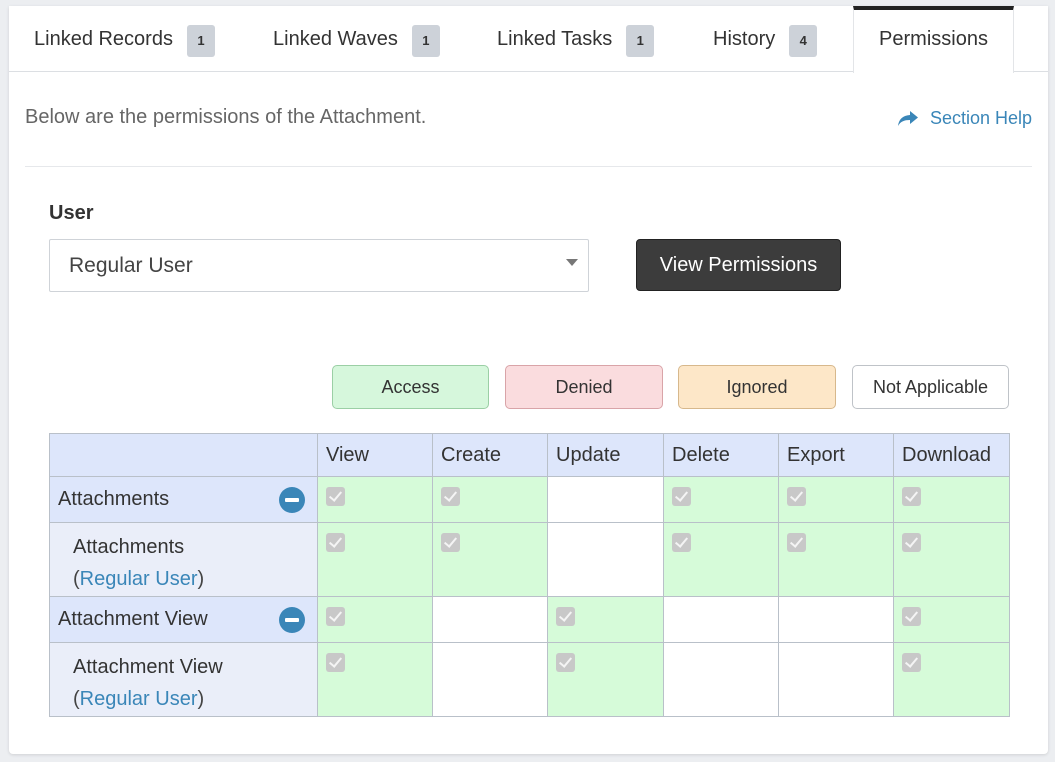 This screenshot has width=1055, height=762. I want to click on tab-label: Linked Tasks, so click(555, 38).